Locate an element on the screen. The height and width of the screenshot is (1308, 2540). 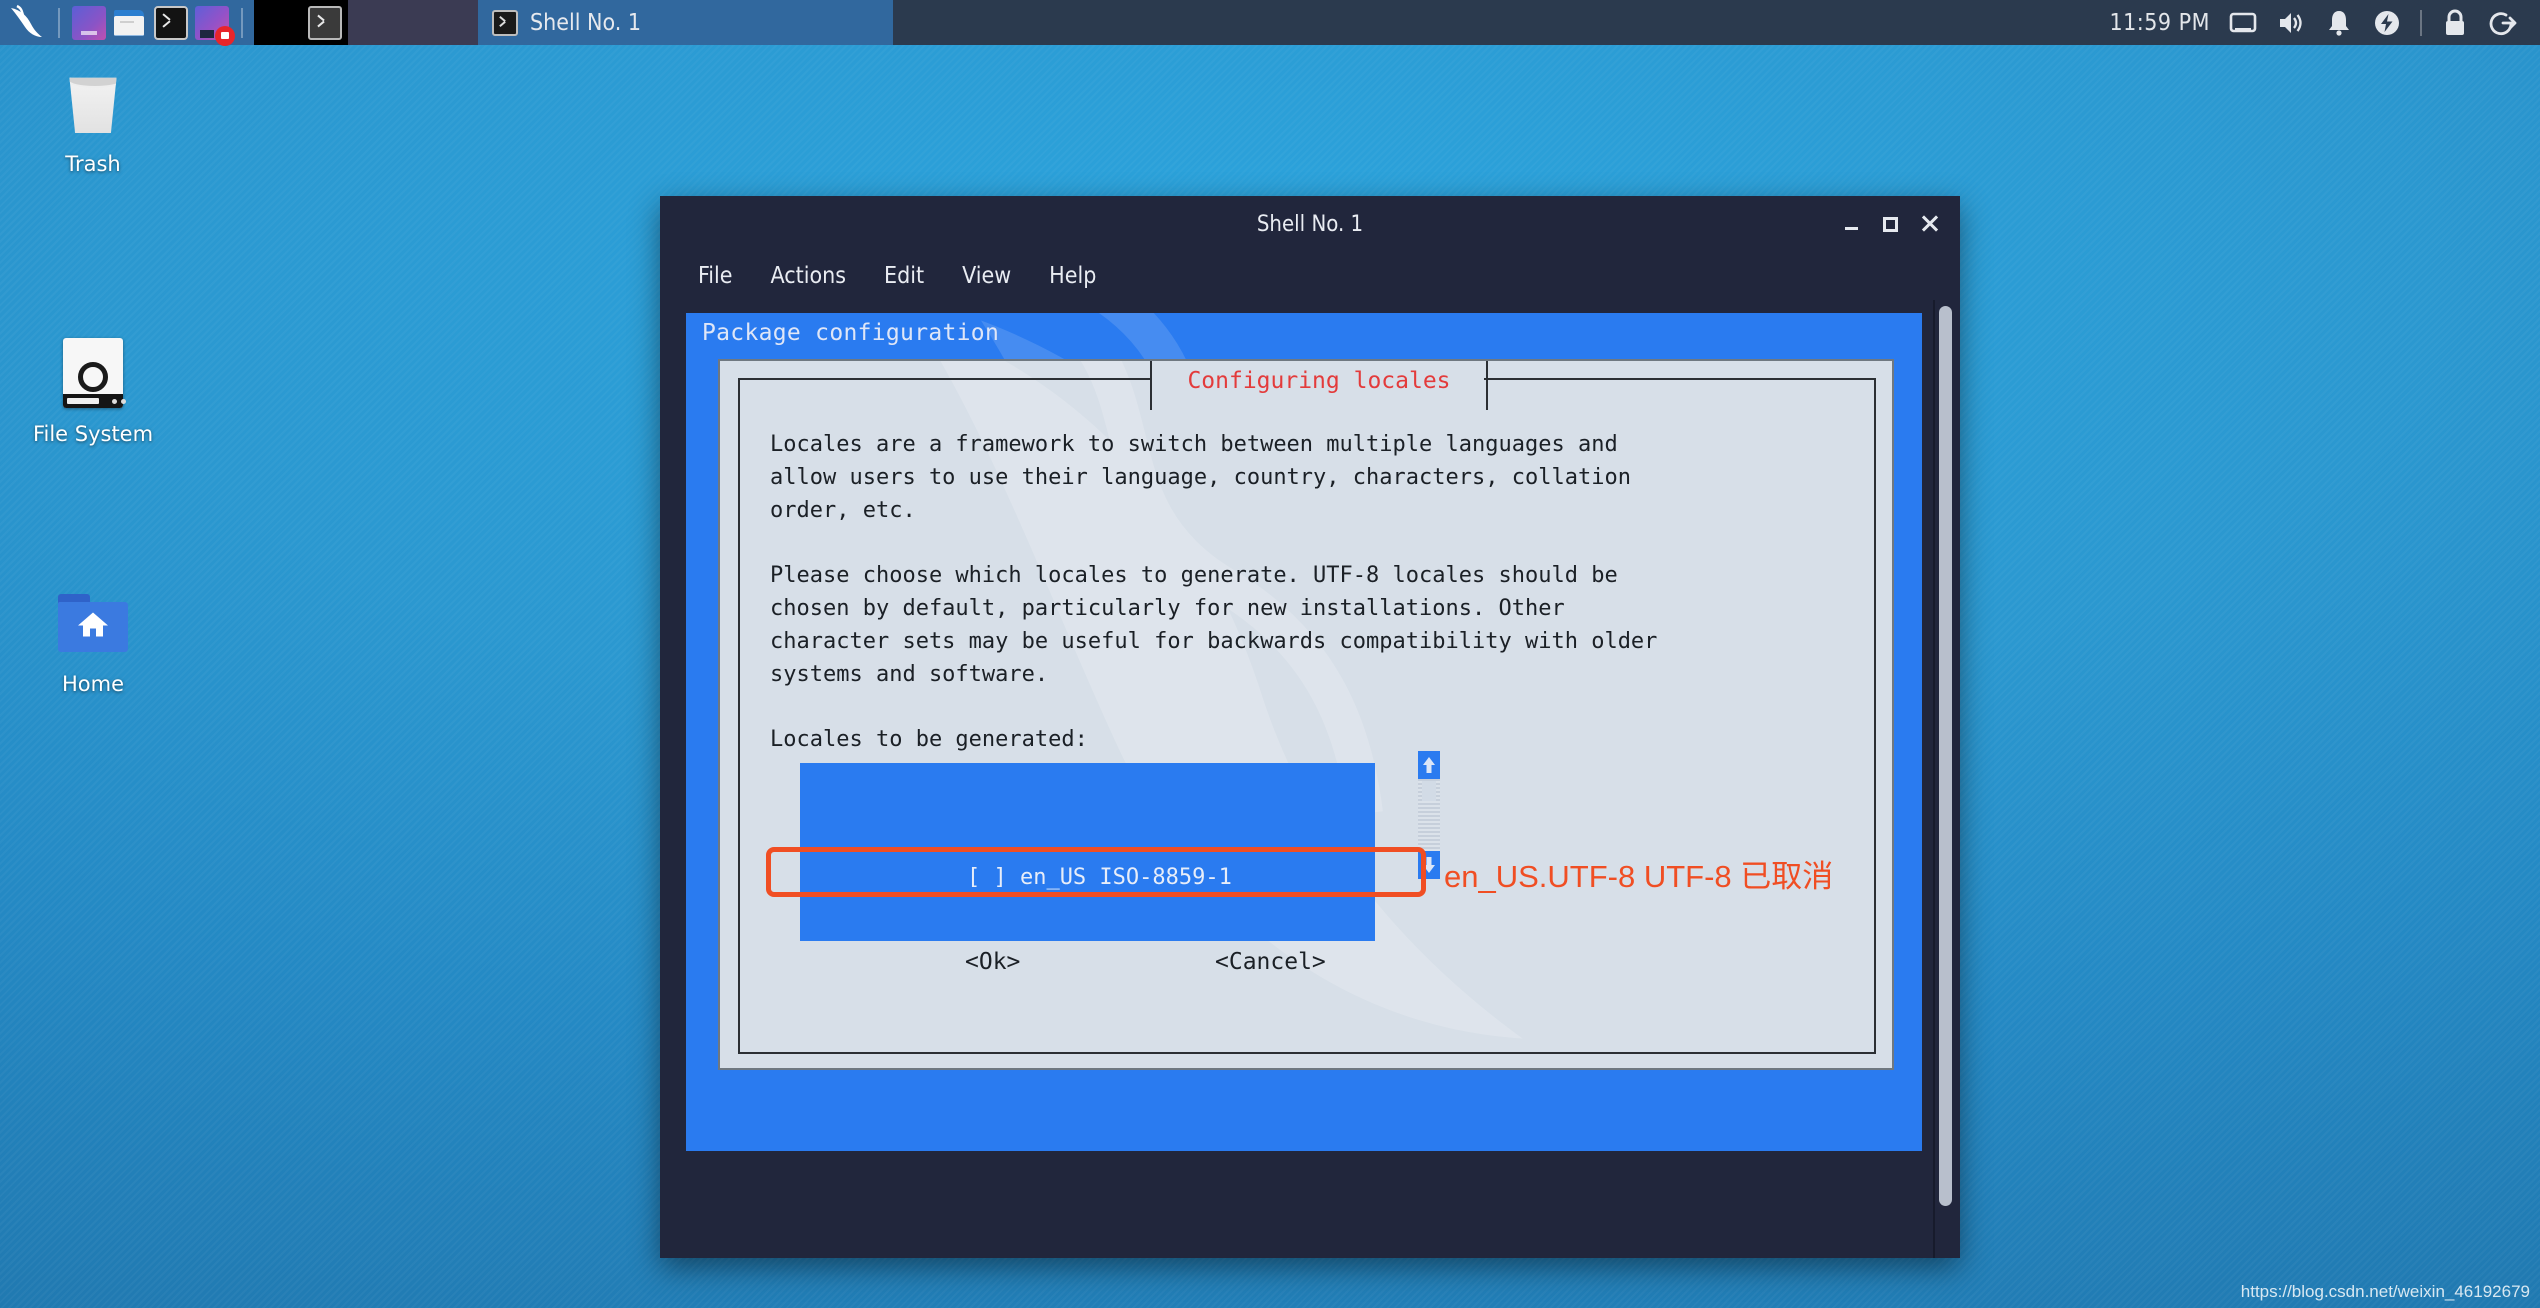
power-icon is located at coordinates (2387, 23).